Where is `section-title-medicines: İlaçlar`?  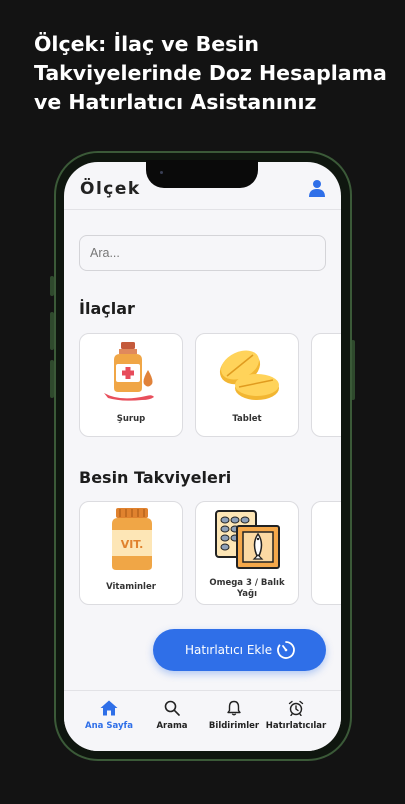
section-title-medicines: İlaçlar is located at coordinates (107, 308).